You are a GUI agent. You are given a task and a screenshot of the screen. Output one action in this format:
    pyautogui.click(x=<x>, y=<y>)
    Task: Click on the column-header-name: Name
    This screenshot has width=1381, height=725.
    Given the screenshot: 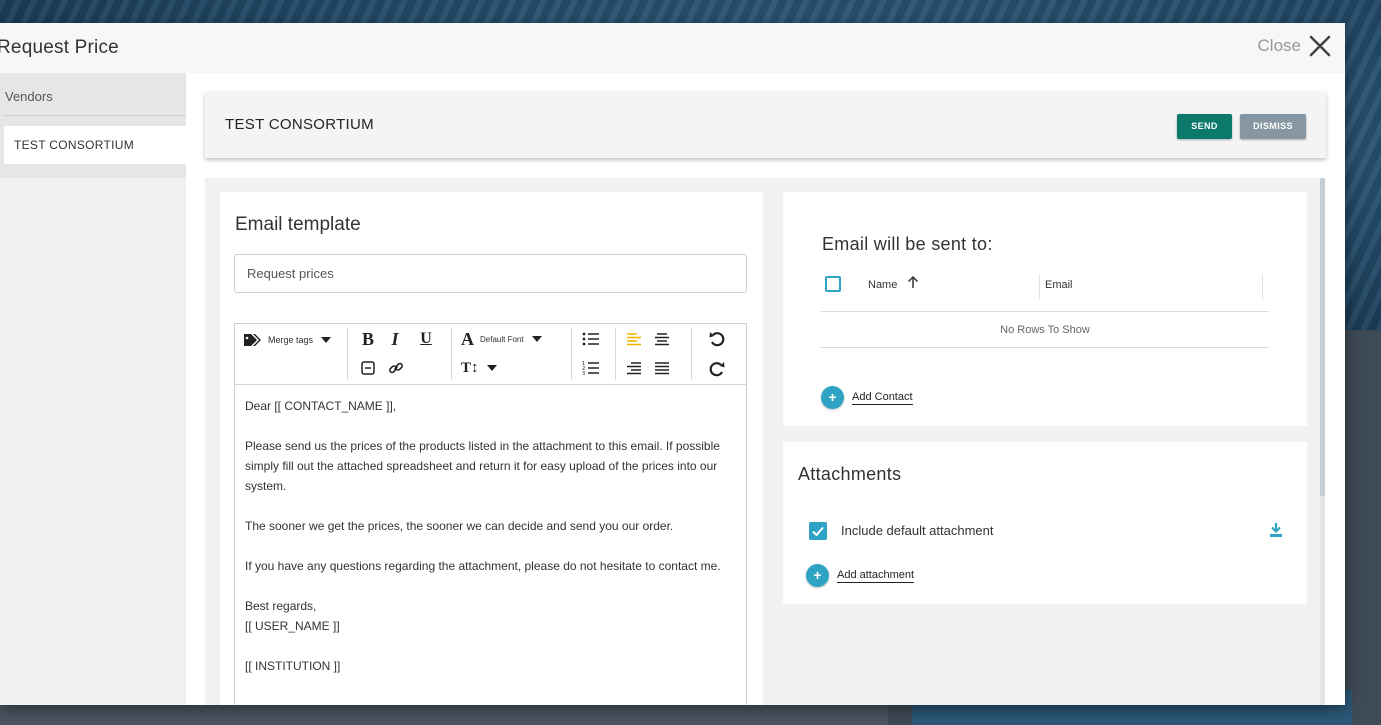 What is the action you would take?
    pyautogui.click(x=882, y=285)
    